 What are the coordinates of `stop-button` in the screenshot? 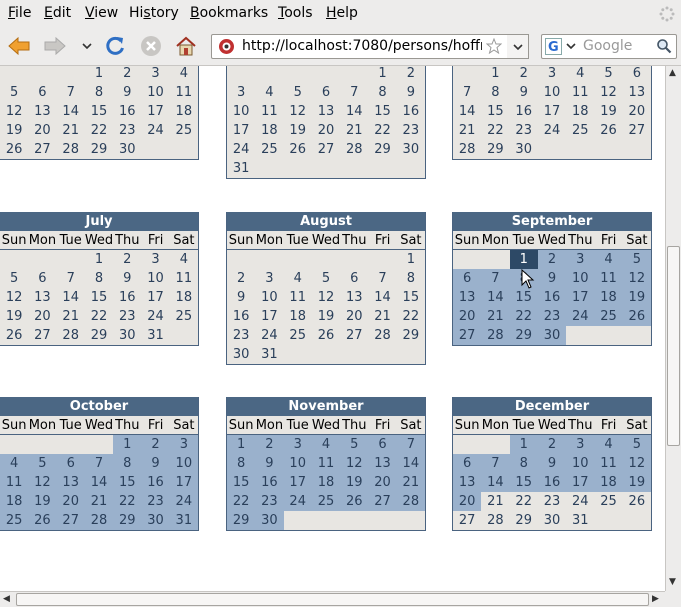 It's located at (151, 46).